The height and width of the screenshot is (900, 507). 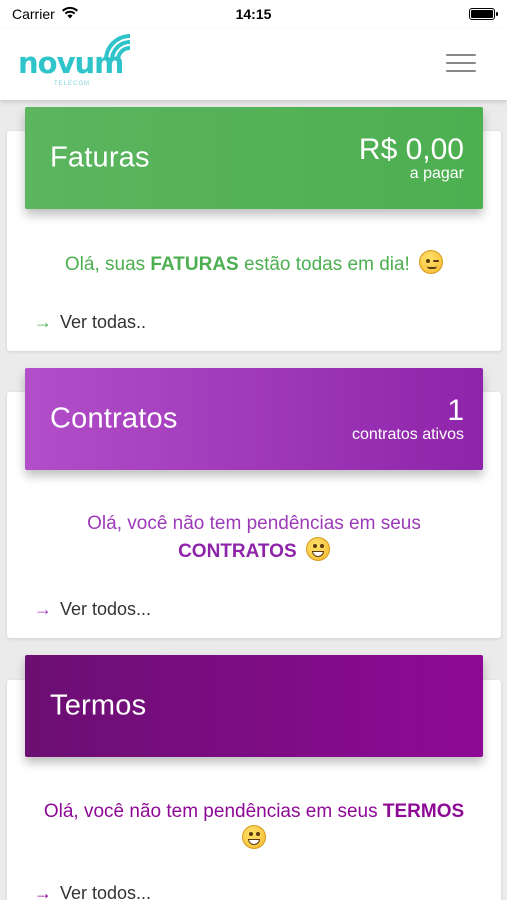 What do you see at coordinates (407, 434) in the screenshot?
I see `contratos-count-label: contratos ativos` at bounding box center [407, 434].